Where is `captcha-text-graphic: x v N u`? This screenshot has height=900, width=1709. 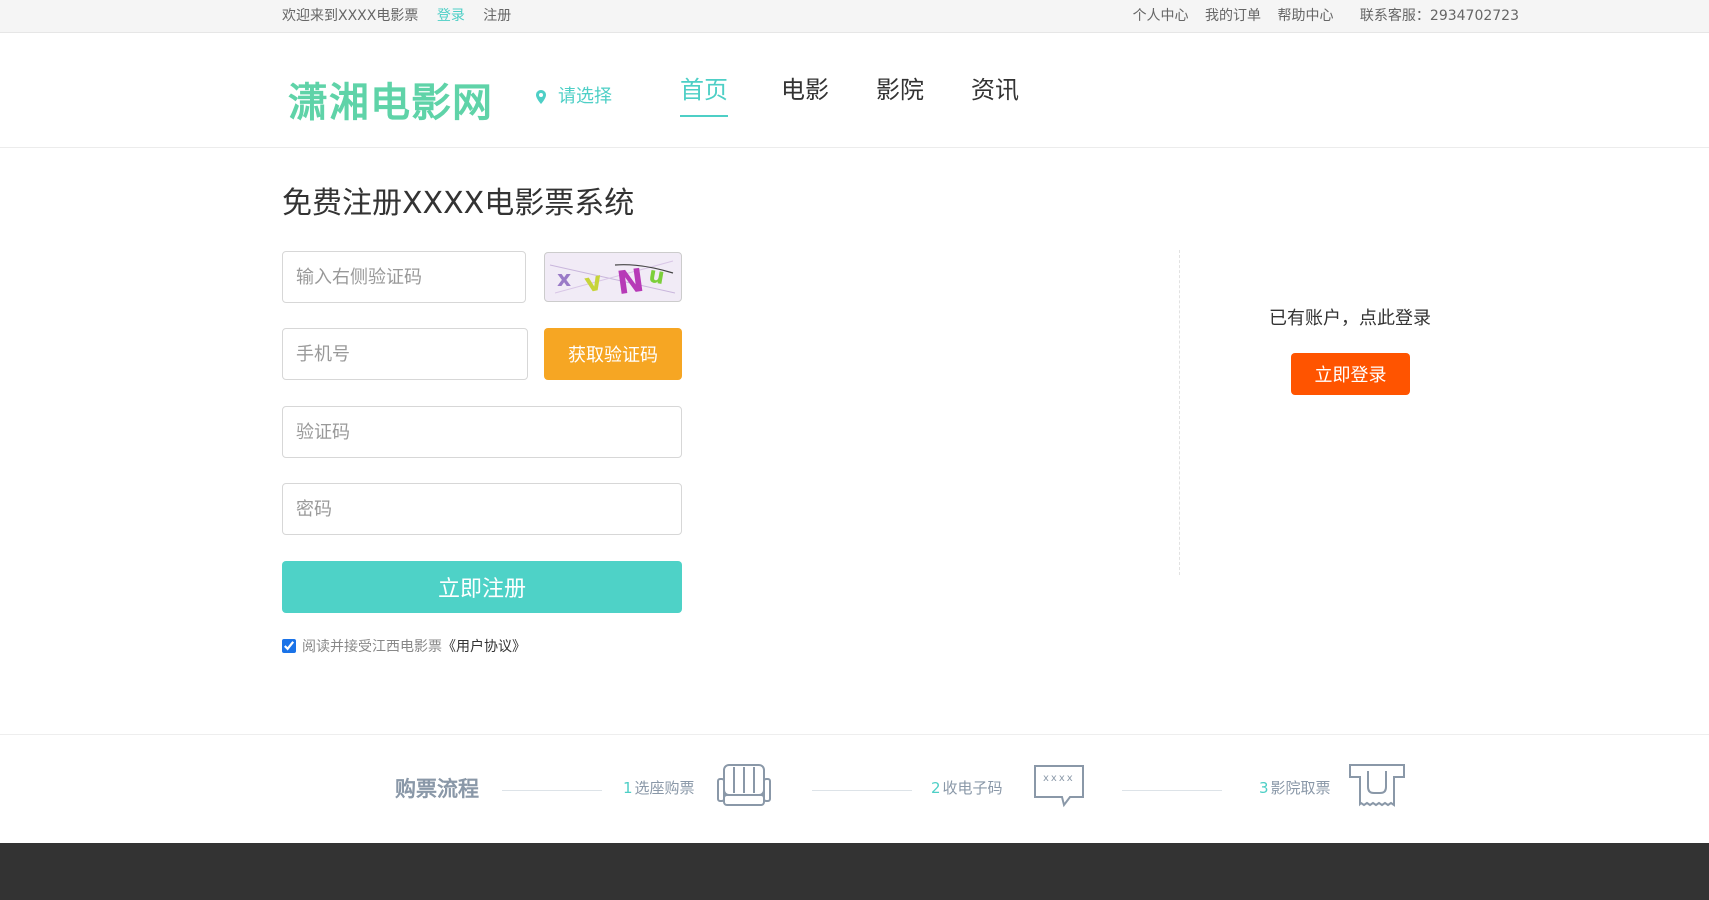 captcha-text-graphic: x v N u is located at coordinates (612, 281).